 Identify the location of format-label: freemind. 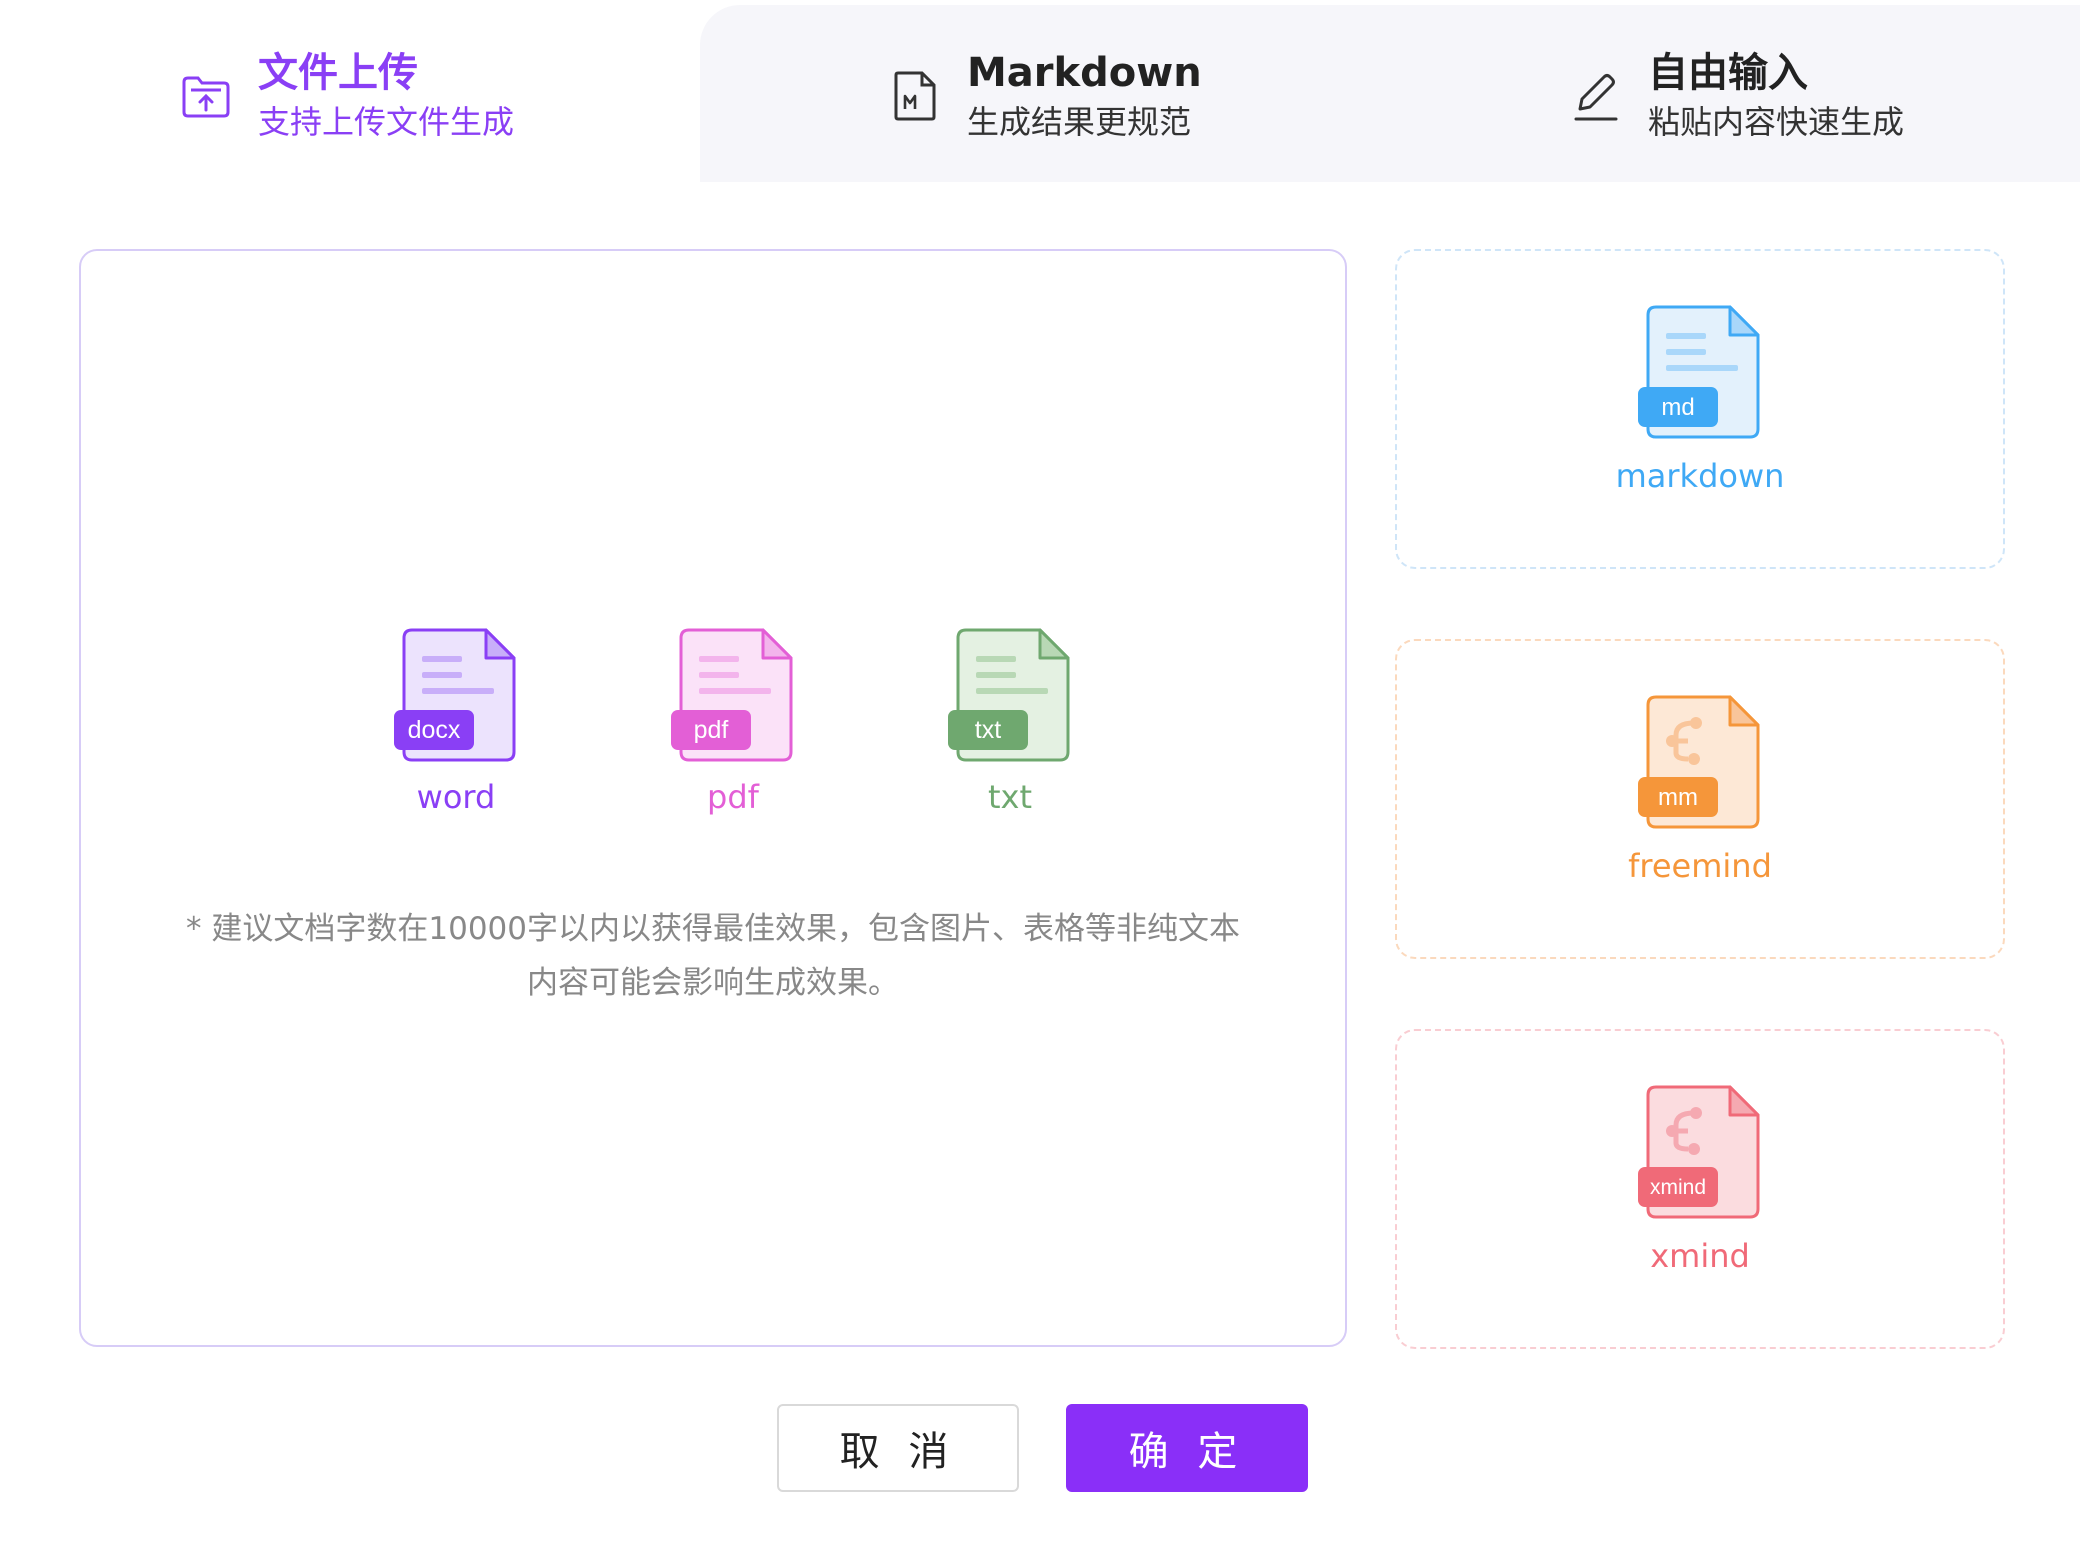
(1700, 866).